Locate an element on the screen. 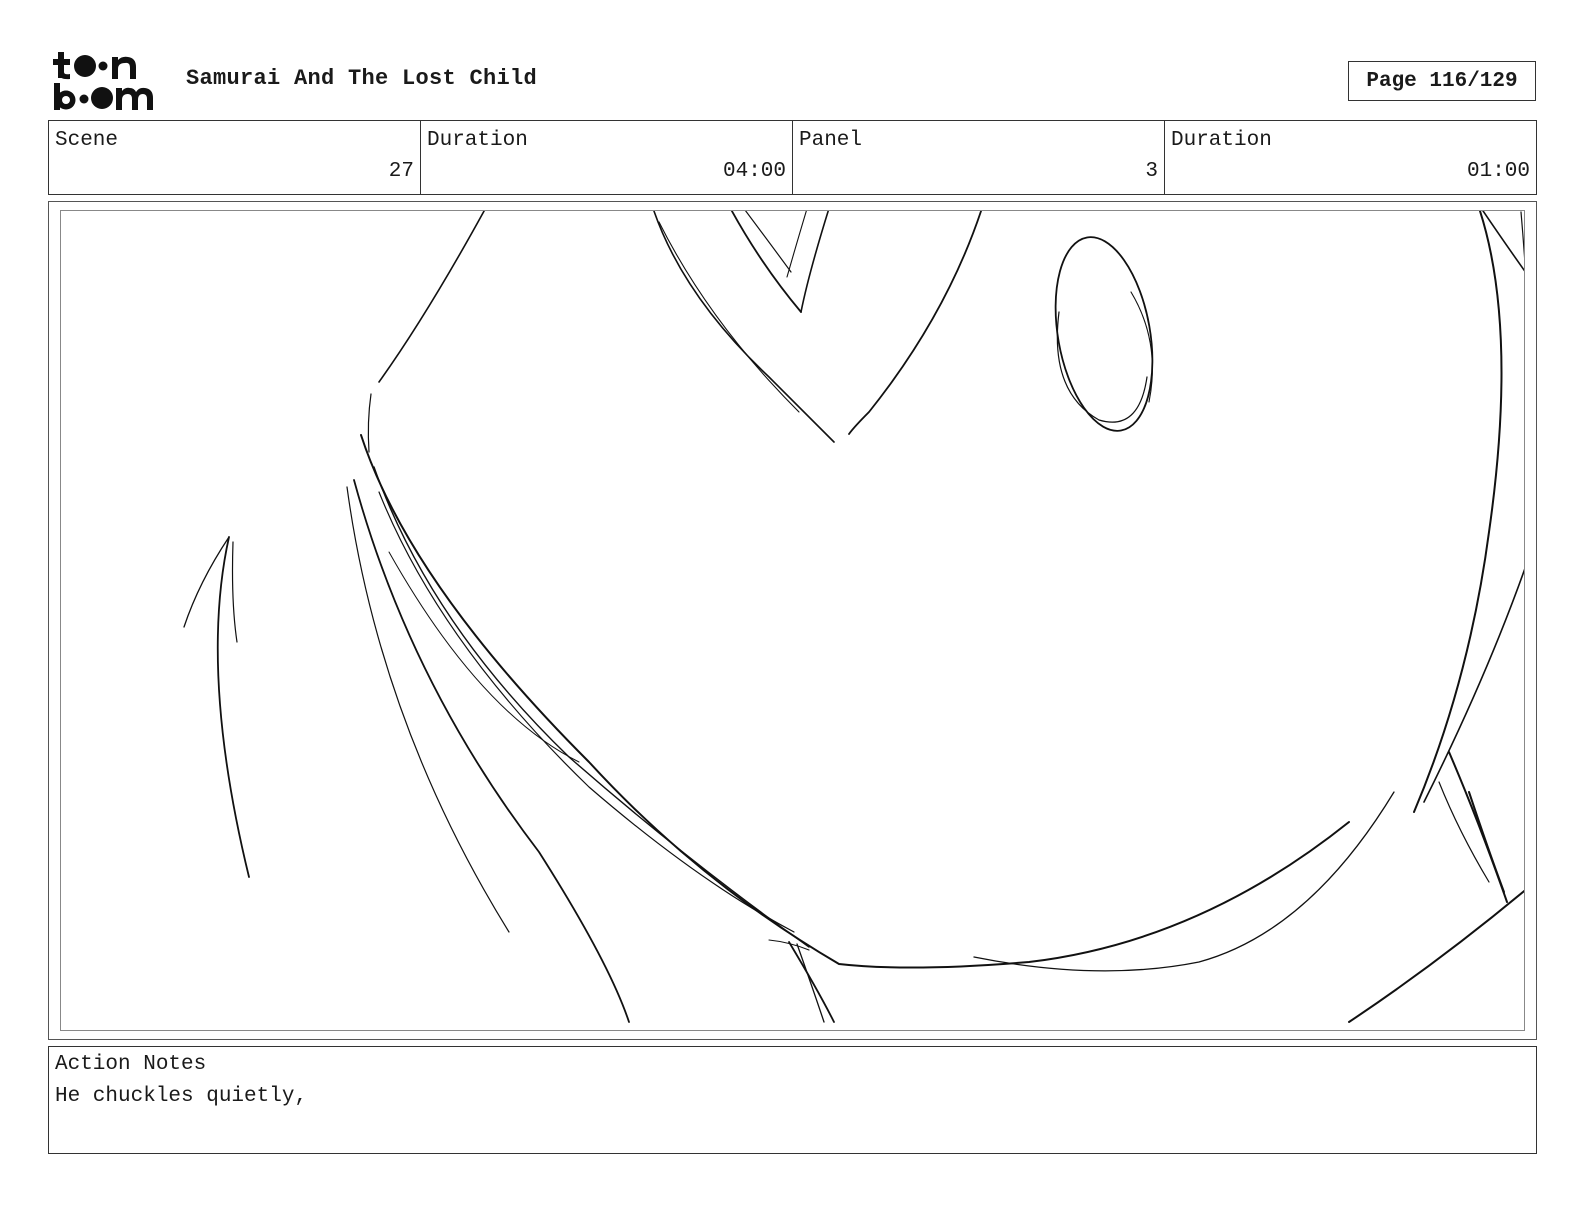 This screenshot has width=1584, height=1224. scene-duration-value: 04:00 is located at coordinates (754, 171).